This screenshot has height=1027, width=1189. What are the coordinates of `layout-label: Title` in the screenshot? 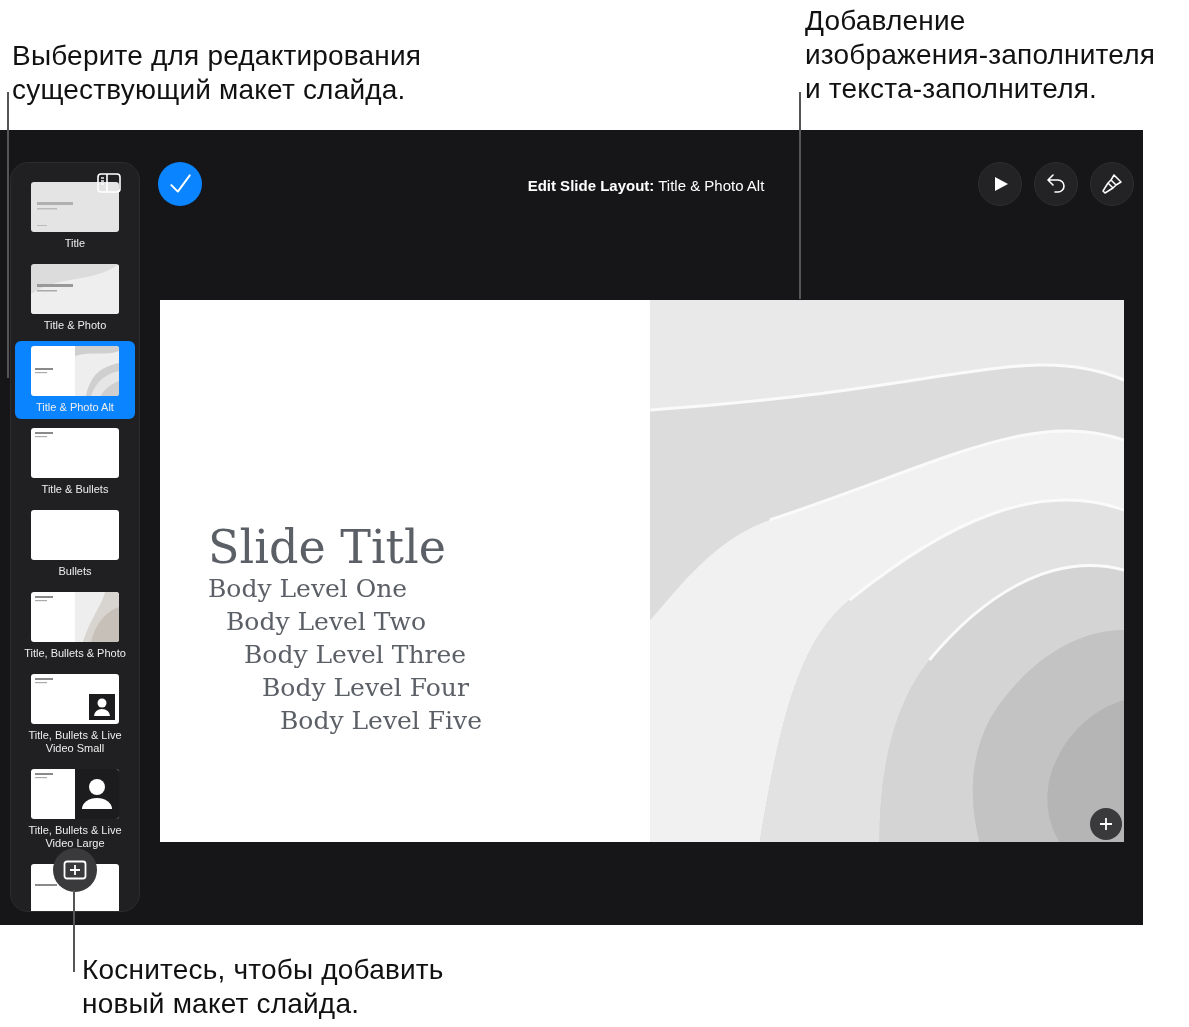 It's located at (75, 243).